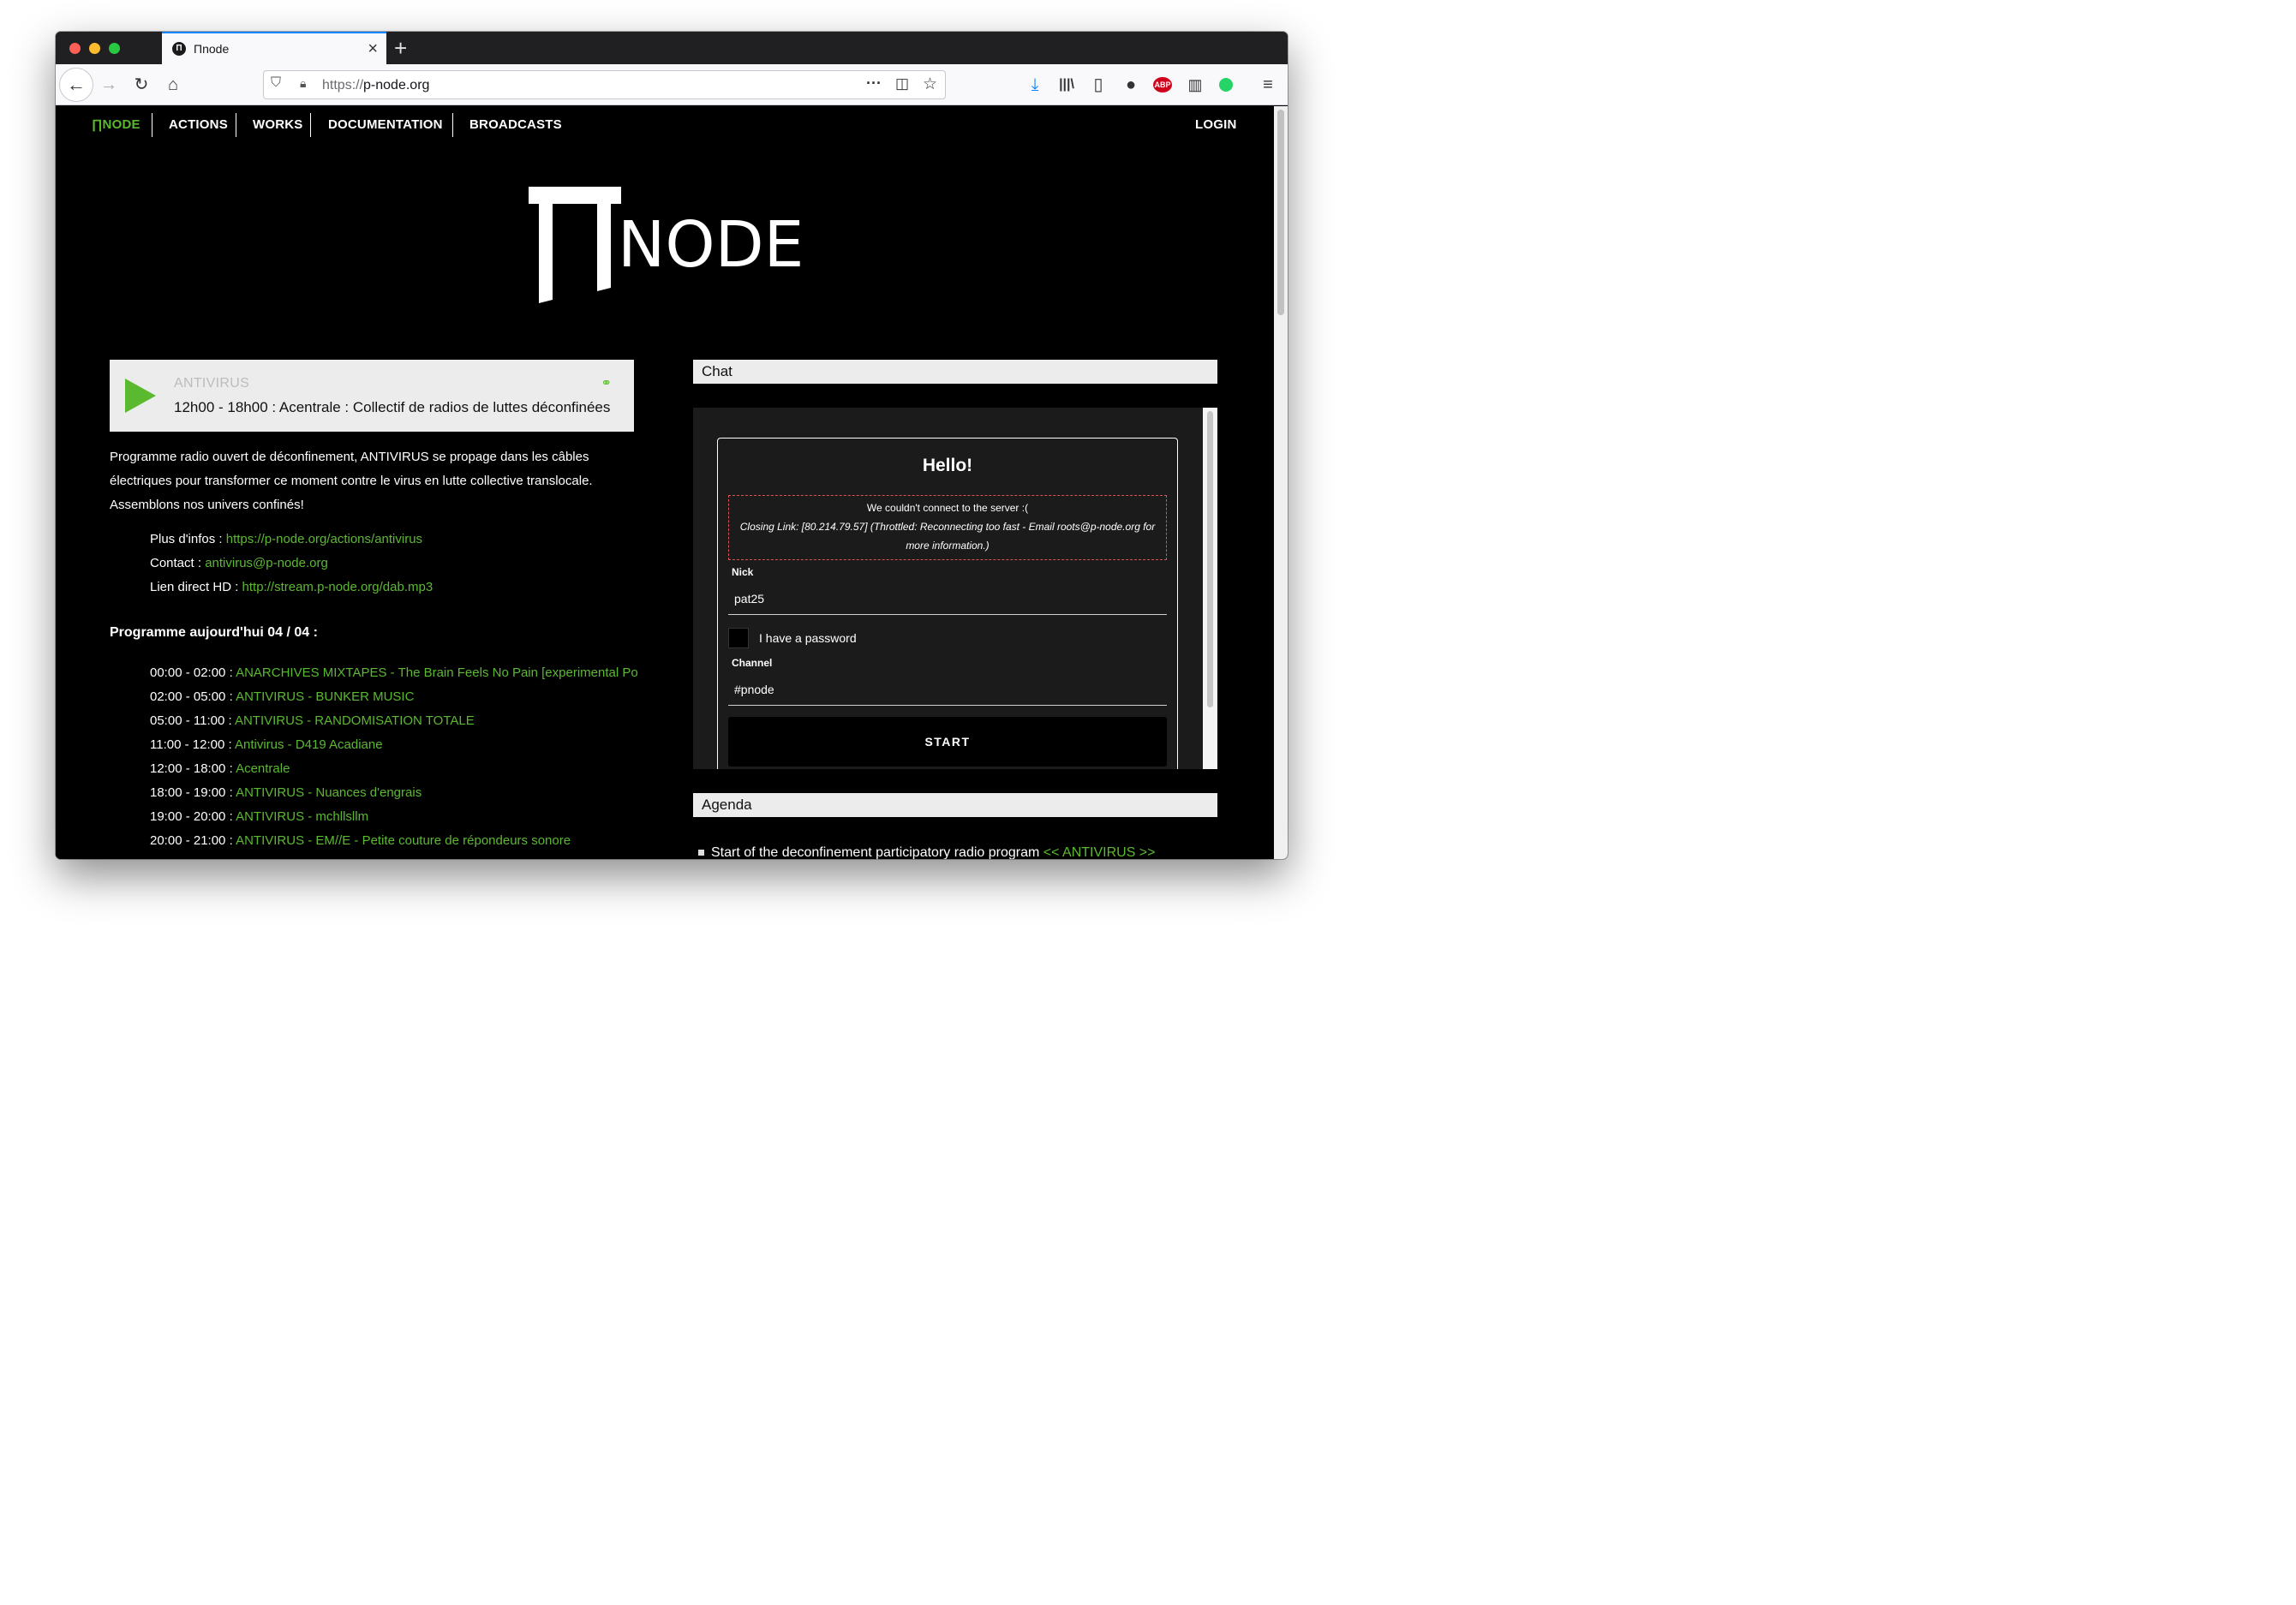 Image resolution: width=2296 pixels, height=1605 pixels. I want to click on close-window-button, so click(75, 48).